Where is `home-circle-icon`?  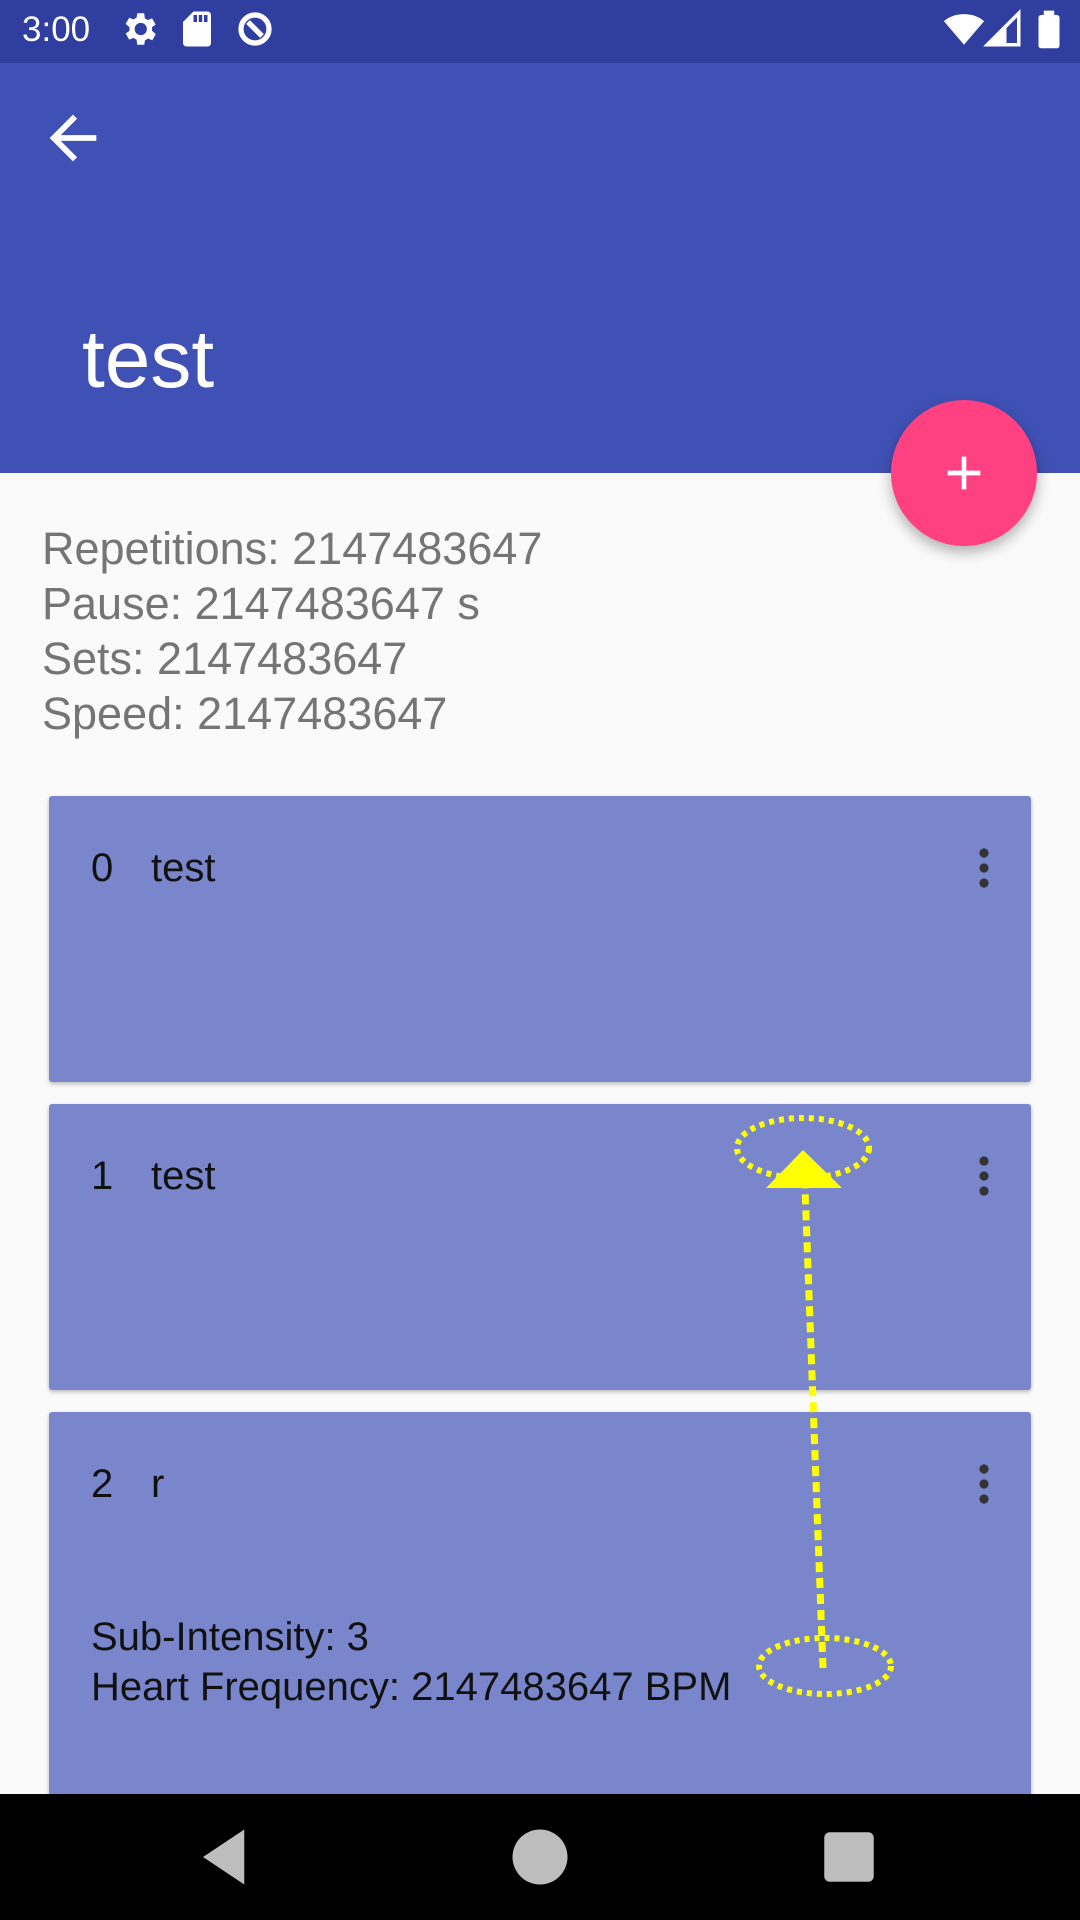 home-circle-icon is located at coordinates (540, 1857).